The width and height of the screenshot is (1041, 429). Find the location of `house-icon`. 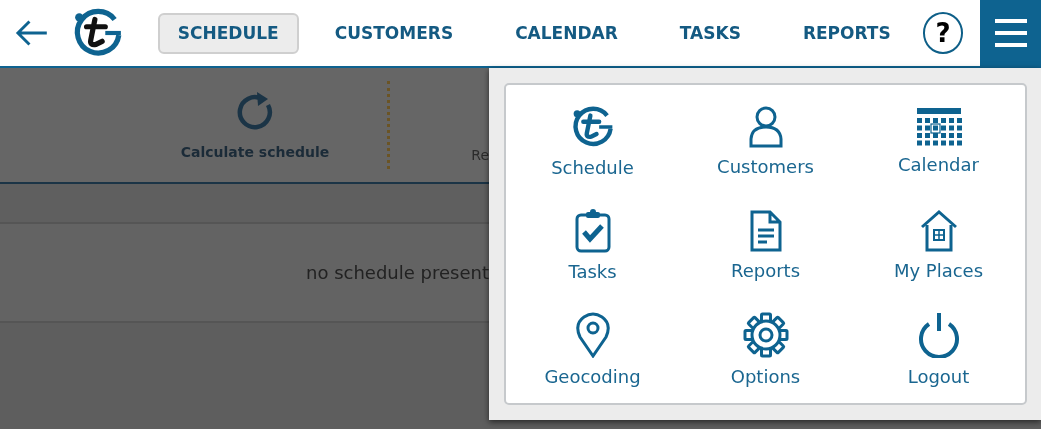

house-icon is located at coordinates (938, 230).